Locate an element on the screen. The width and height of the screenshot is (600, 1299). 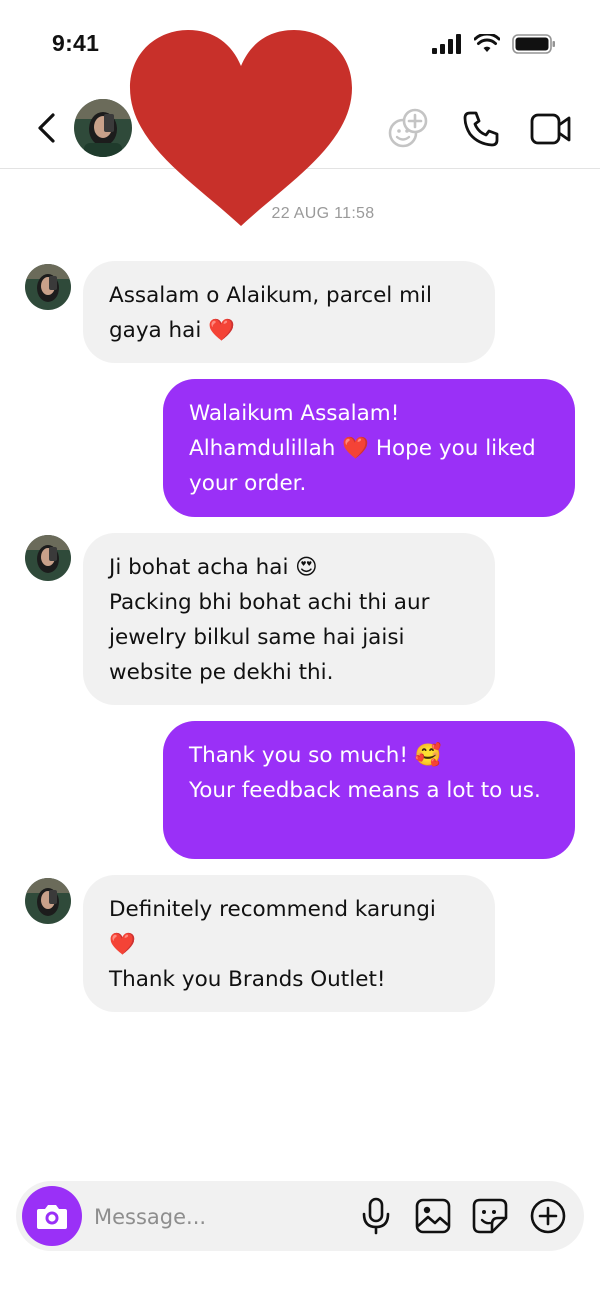
video-call-button is located at coordinates (551, 129).